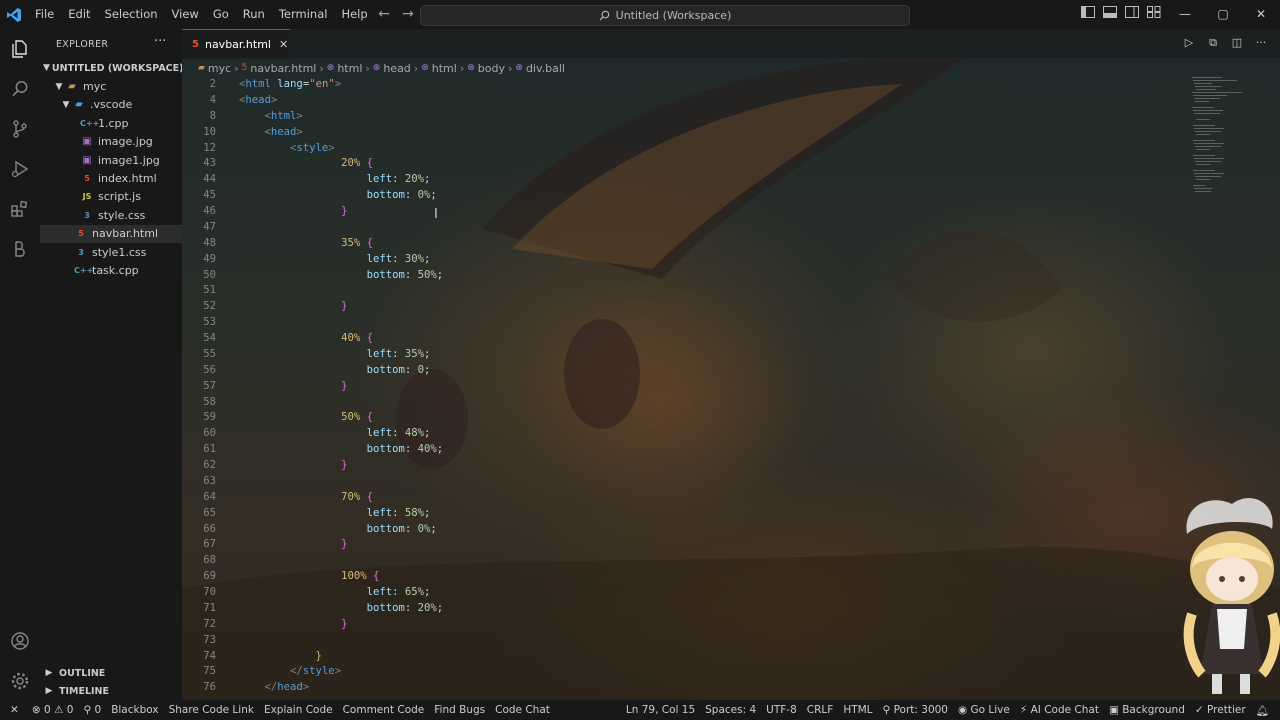  What do you see at coordinates (111, 252) in the screenshot?
I see `file-item: 3 style1.css` at bounding box center [111, 252].